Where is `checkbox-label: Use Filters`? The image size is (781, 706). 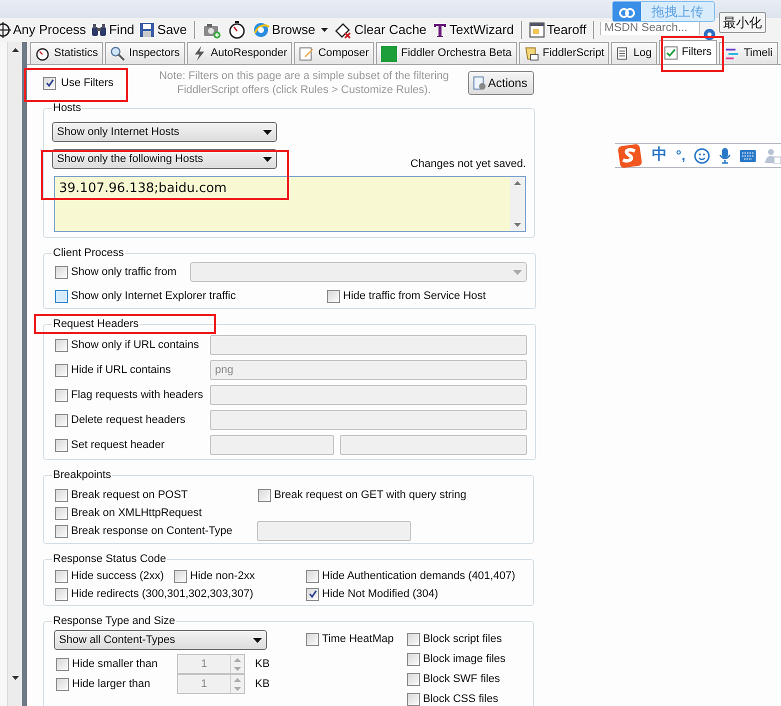
checkbox-label: Use Filters is located at coordinates (87, 83).